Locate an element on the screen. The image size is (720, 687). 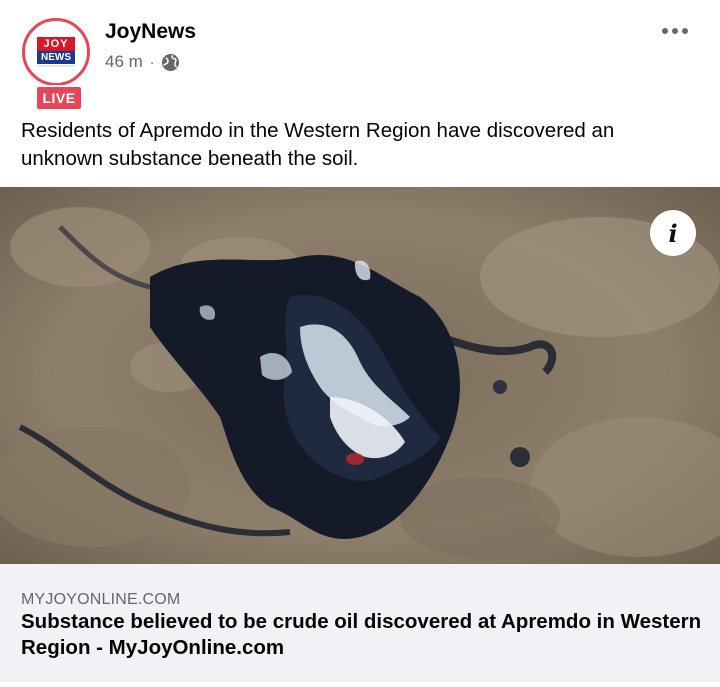
post-meta: 46 m · is located at coordinates (142, 62).